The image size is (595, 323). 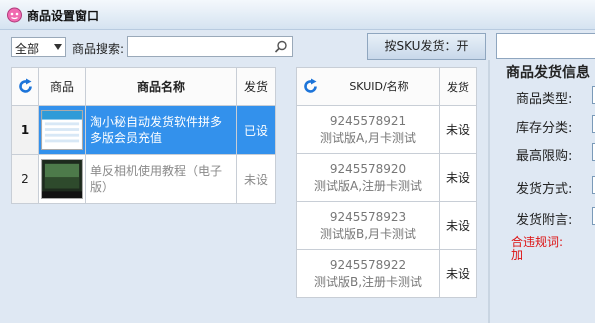 I want to click on right-field, so click(x=545, y=46).